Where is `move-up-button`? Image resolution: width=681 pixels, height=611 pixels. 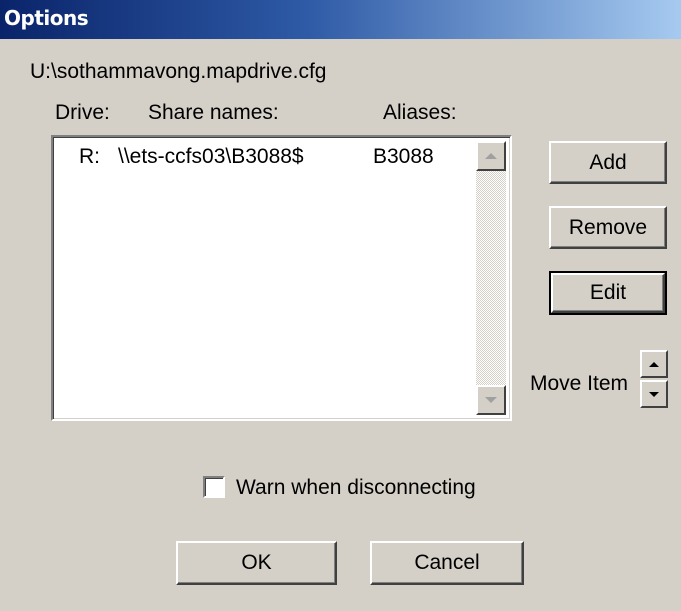 move-up-button is located at coordinates (654, 364).